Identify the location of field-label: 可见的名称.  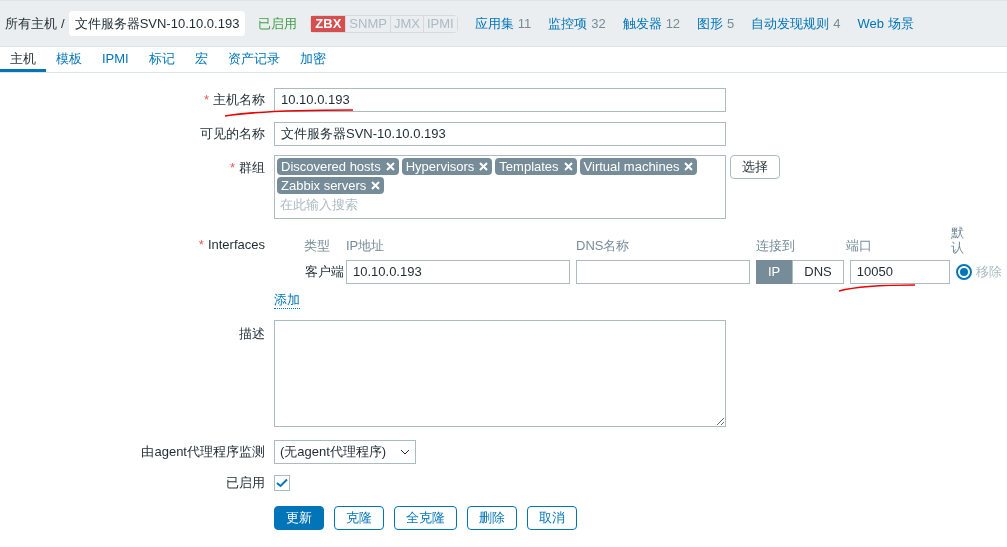
(232, 134).